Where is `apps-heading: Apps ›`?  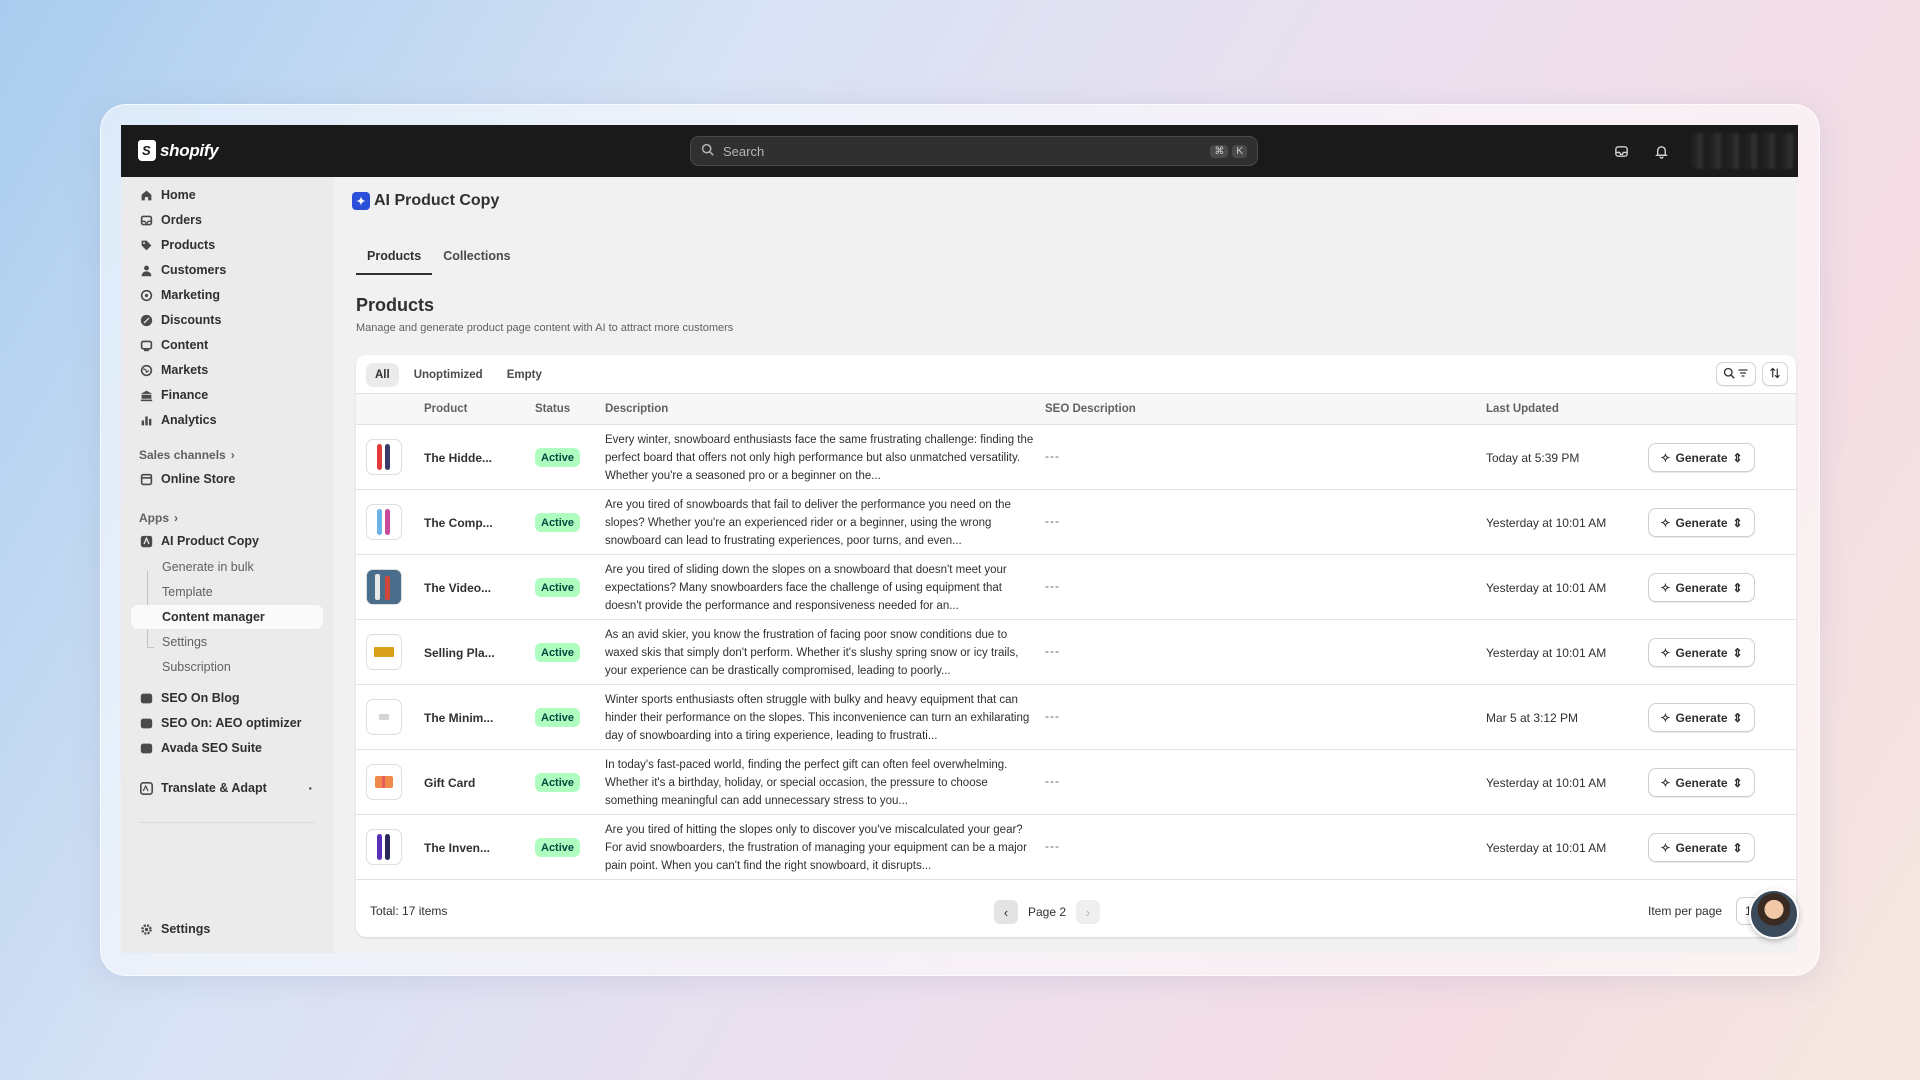
apps-heading: Apps › is located at coordinates (158, 518).